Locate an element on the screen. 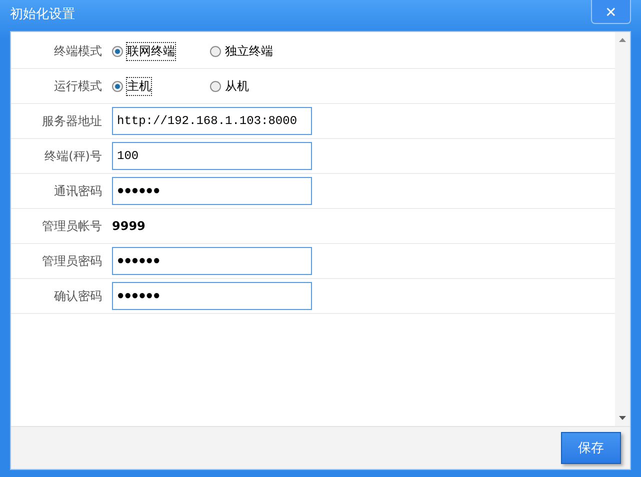 This screenshot has width=641, height=477. radio-label: 主机 is located at coordinates (139, 86).